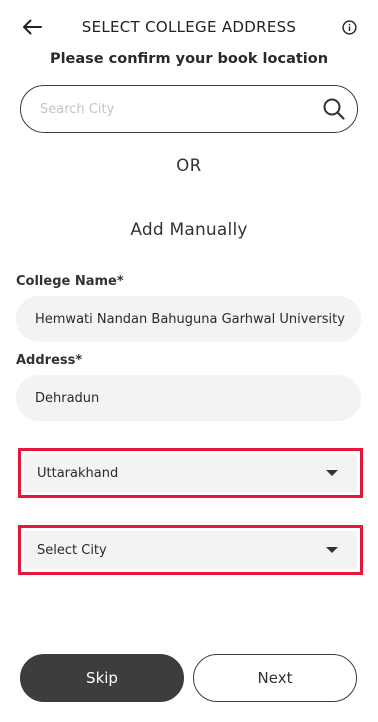 This screenshot has height=722, width=378. Describe the element at coordinates (49, 360) in the screenshot. I see `address-label: Address*` at that location.